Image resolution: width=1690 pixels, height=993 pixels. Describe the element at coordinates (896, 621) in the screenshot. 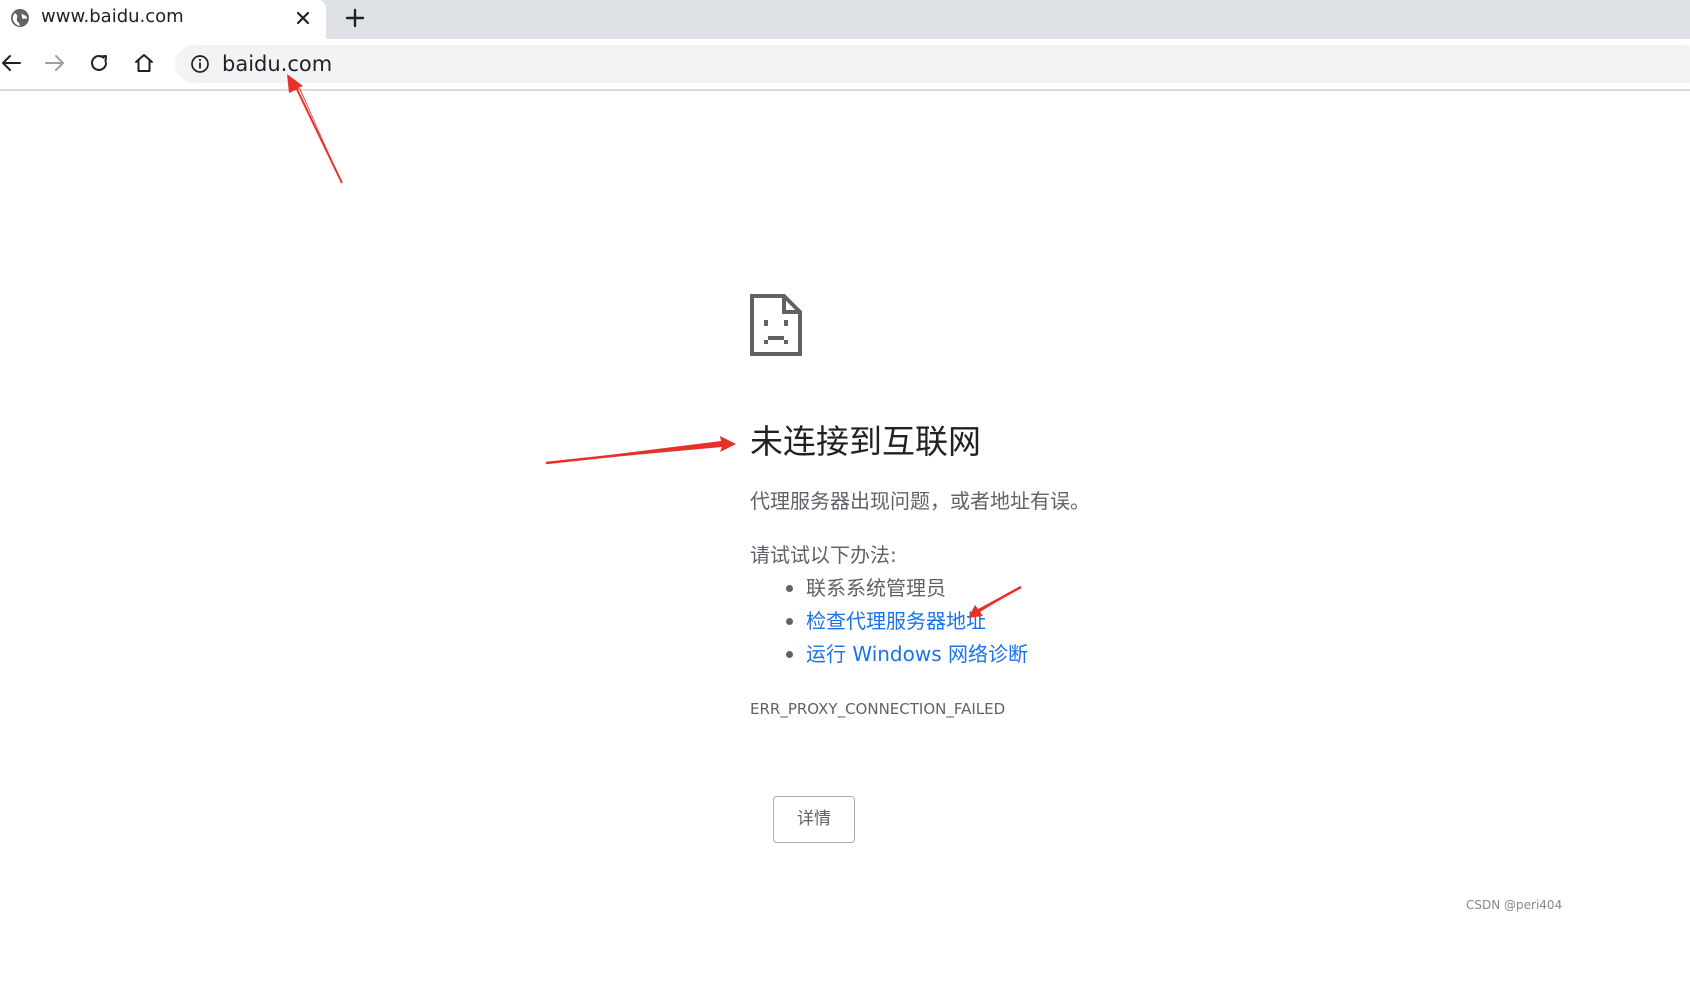

I see `check-proxy-link: 检查代理服务器地址` at that location.